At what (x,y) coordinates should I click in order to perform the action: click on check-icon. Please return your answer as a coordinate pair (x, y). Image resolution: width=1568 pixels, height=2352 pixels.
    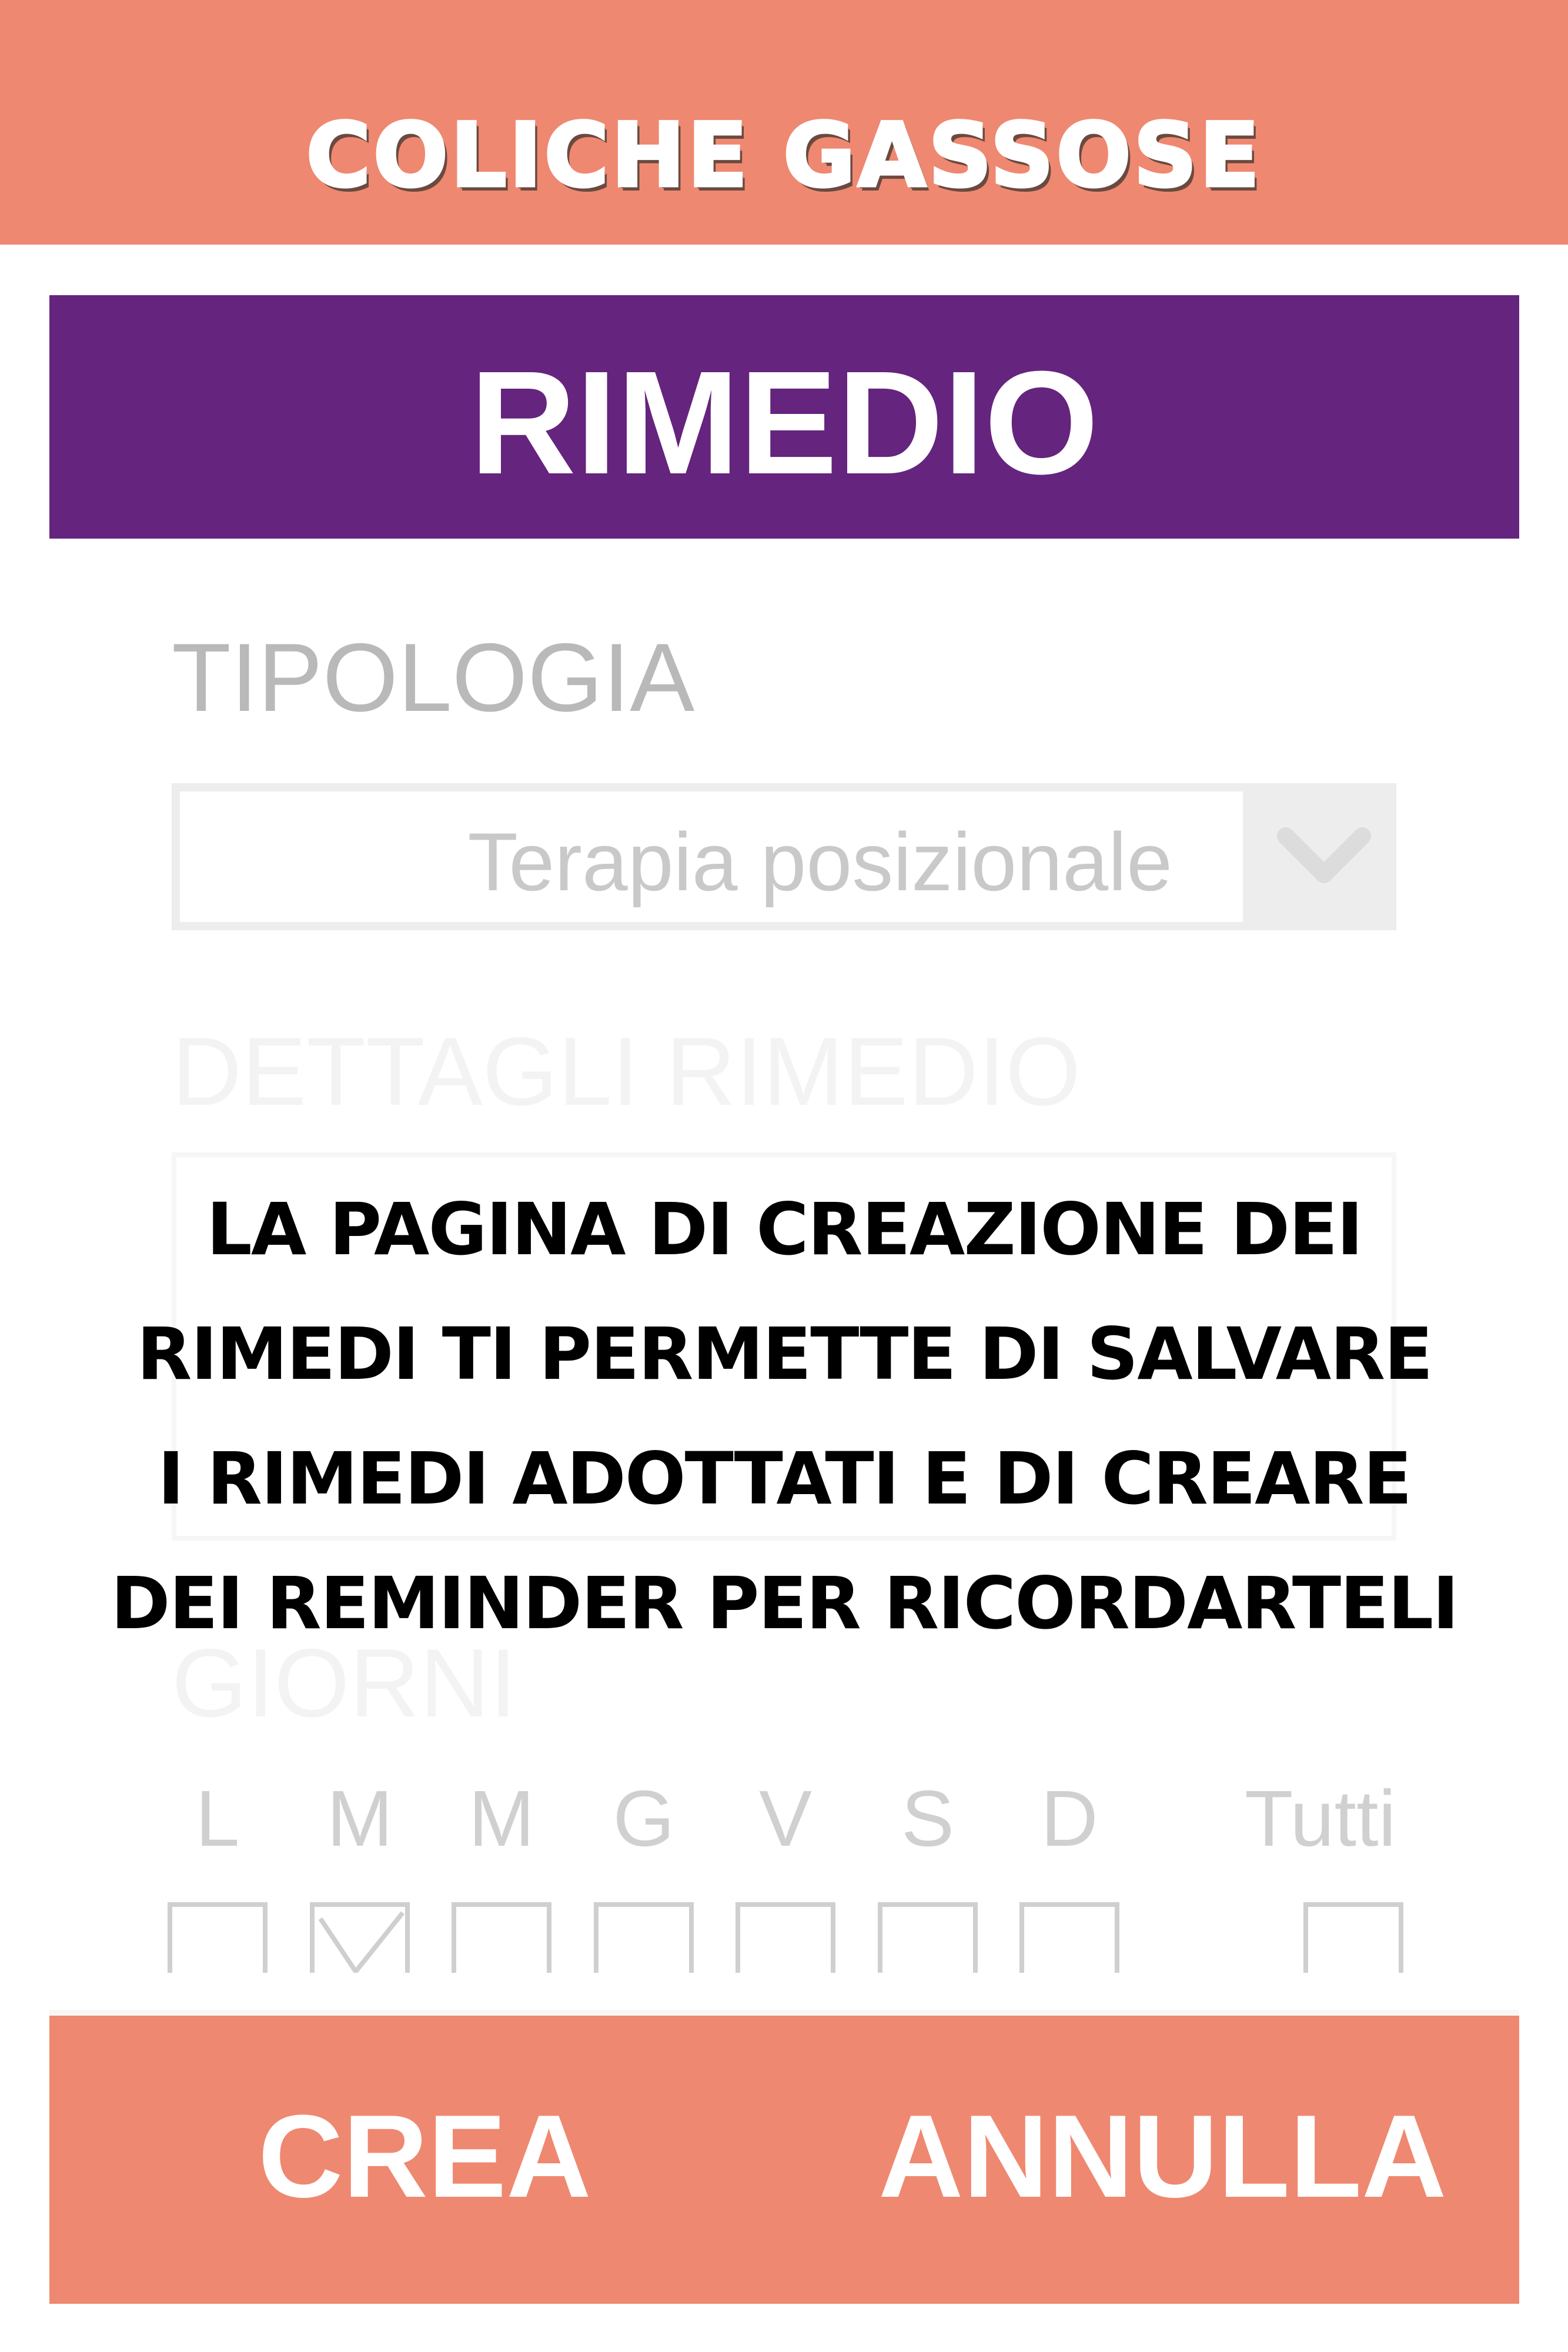
    Looking at the image, I should click on (361, 1942).